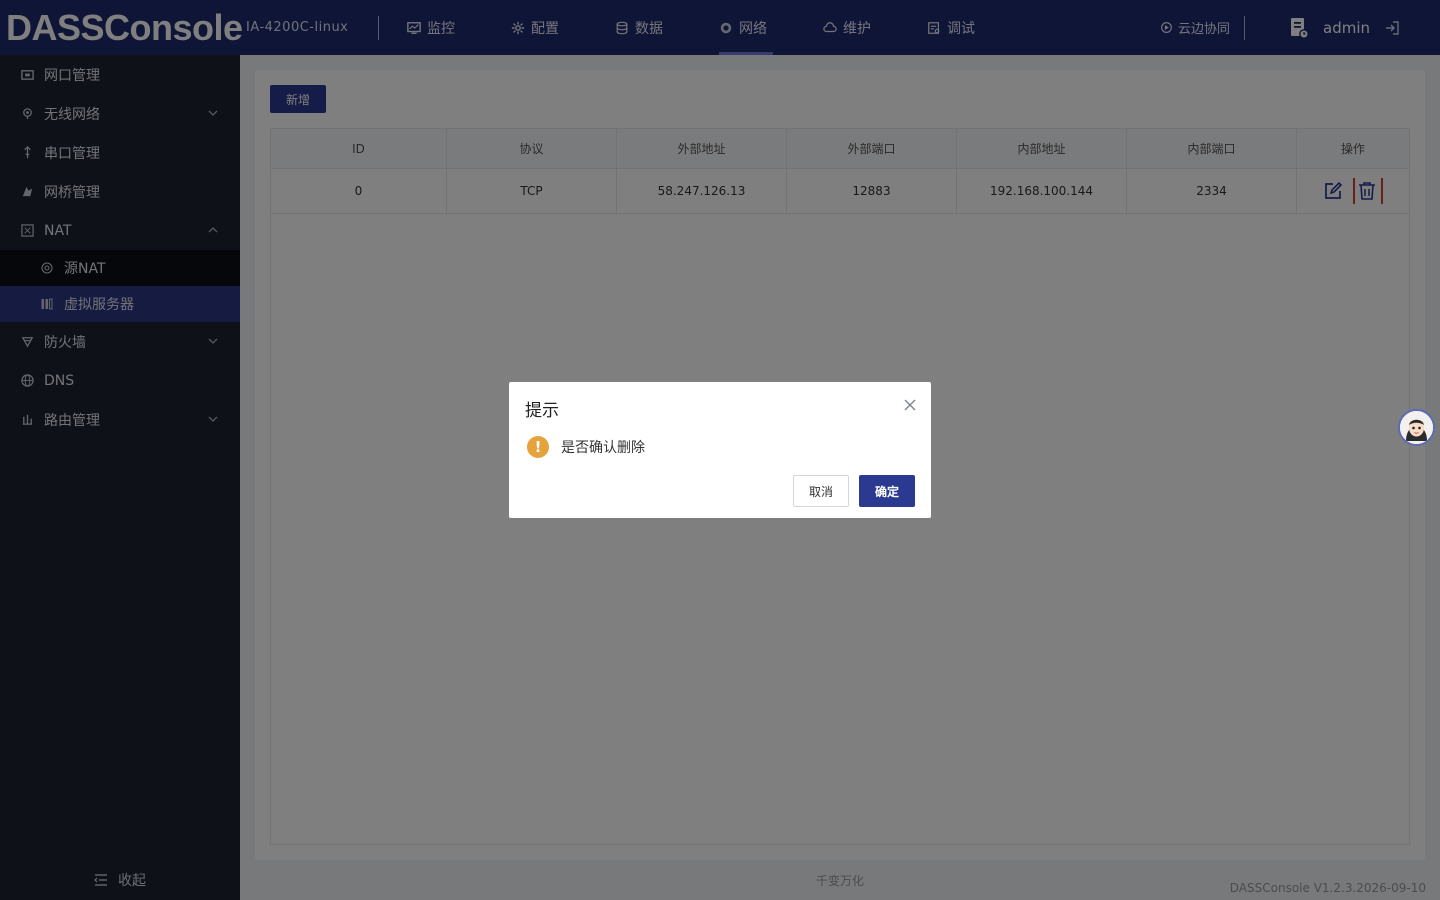 The width and height of the screenshot is (1440, 900). Describe the element at coordinates (910, 405) in the screenshot. I see `close-icon` at that location.